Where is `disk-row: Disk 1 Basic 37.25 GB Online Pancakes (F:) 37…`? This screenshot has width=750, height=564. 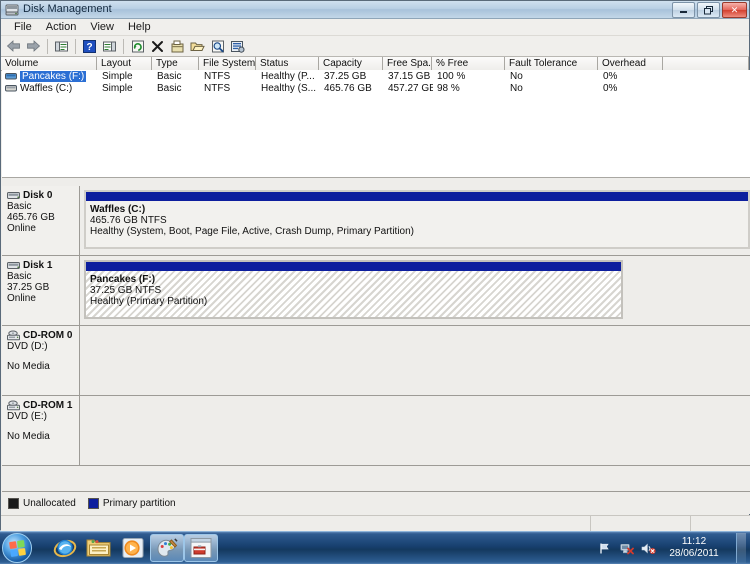
disk-row: Disk 1 Basic 37.25 GB Online Pancakes (F:) 37… is located at coordinates (376, 291).